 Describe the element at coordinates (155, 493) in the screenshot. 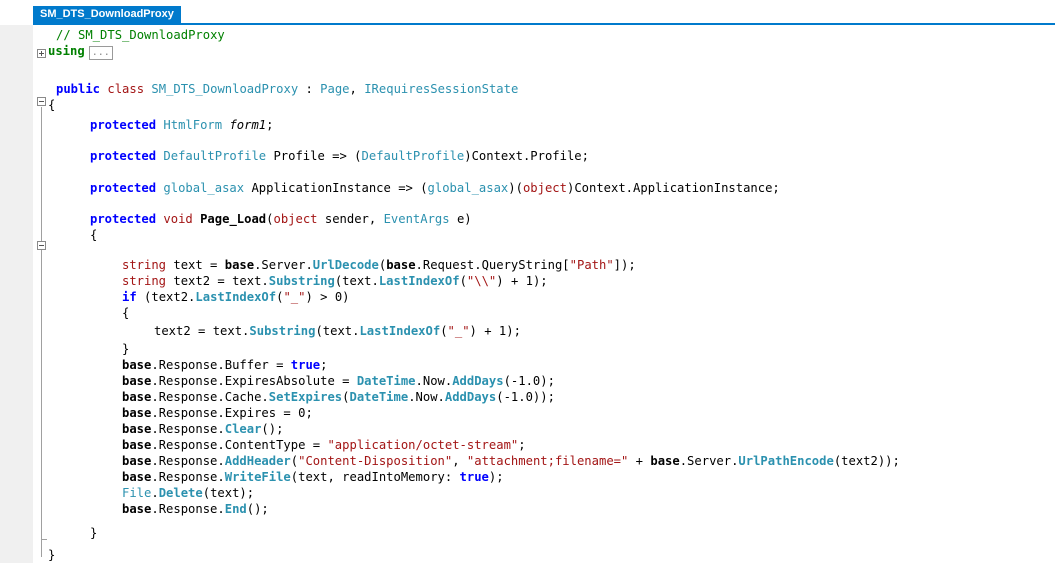

I see `punct: .` at that location.